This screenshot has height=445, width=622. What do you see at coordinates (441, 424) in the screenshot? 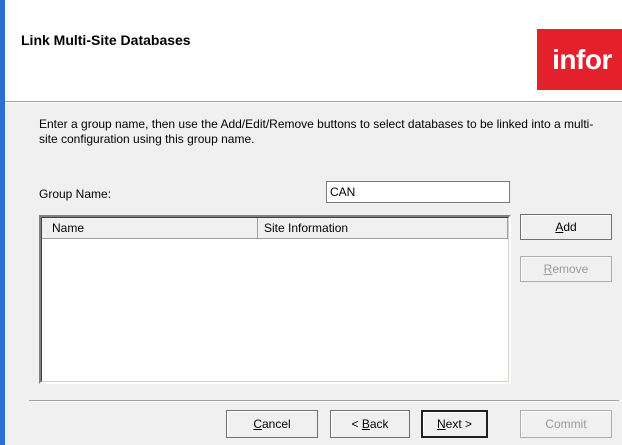
I see `next-button-mnemonic: N` at bounding box center [441, 424].